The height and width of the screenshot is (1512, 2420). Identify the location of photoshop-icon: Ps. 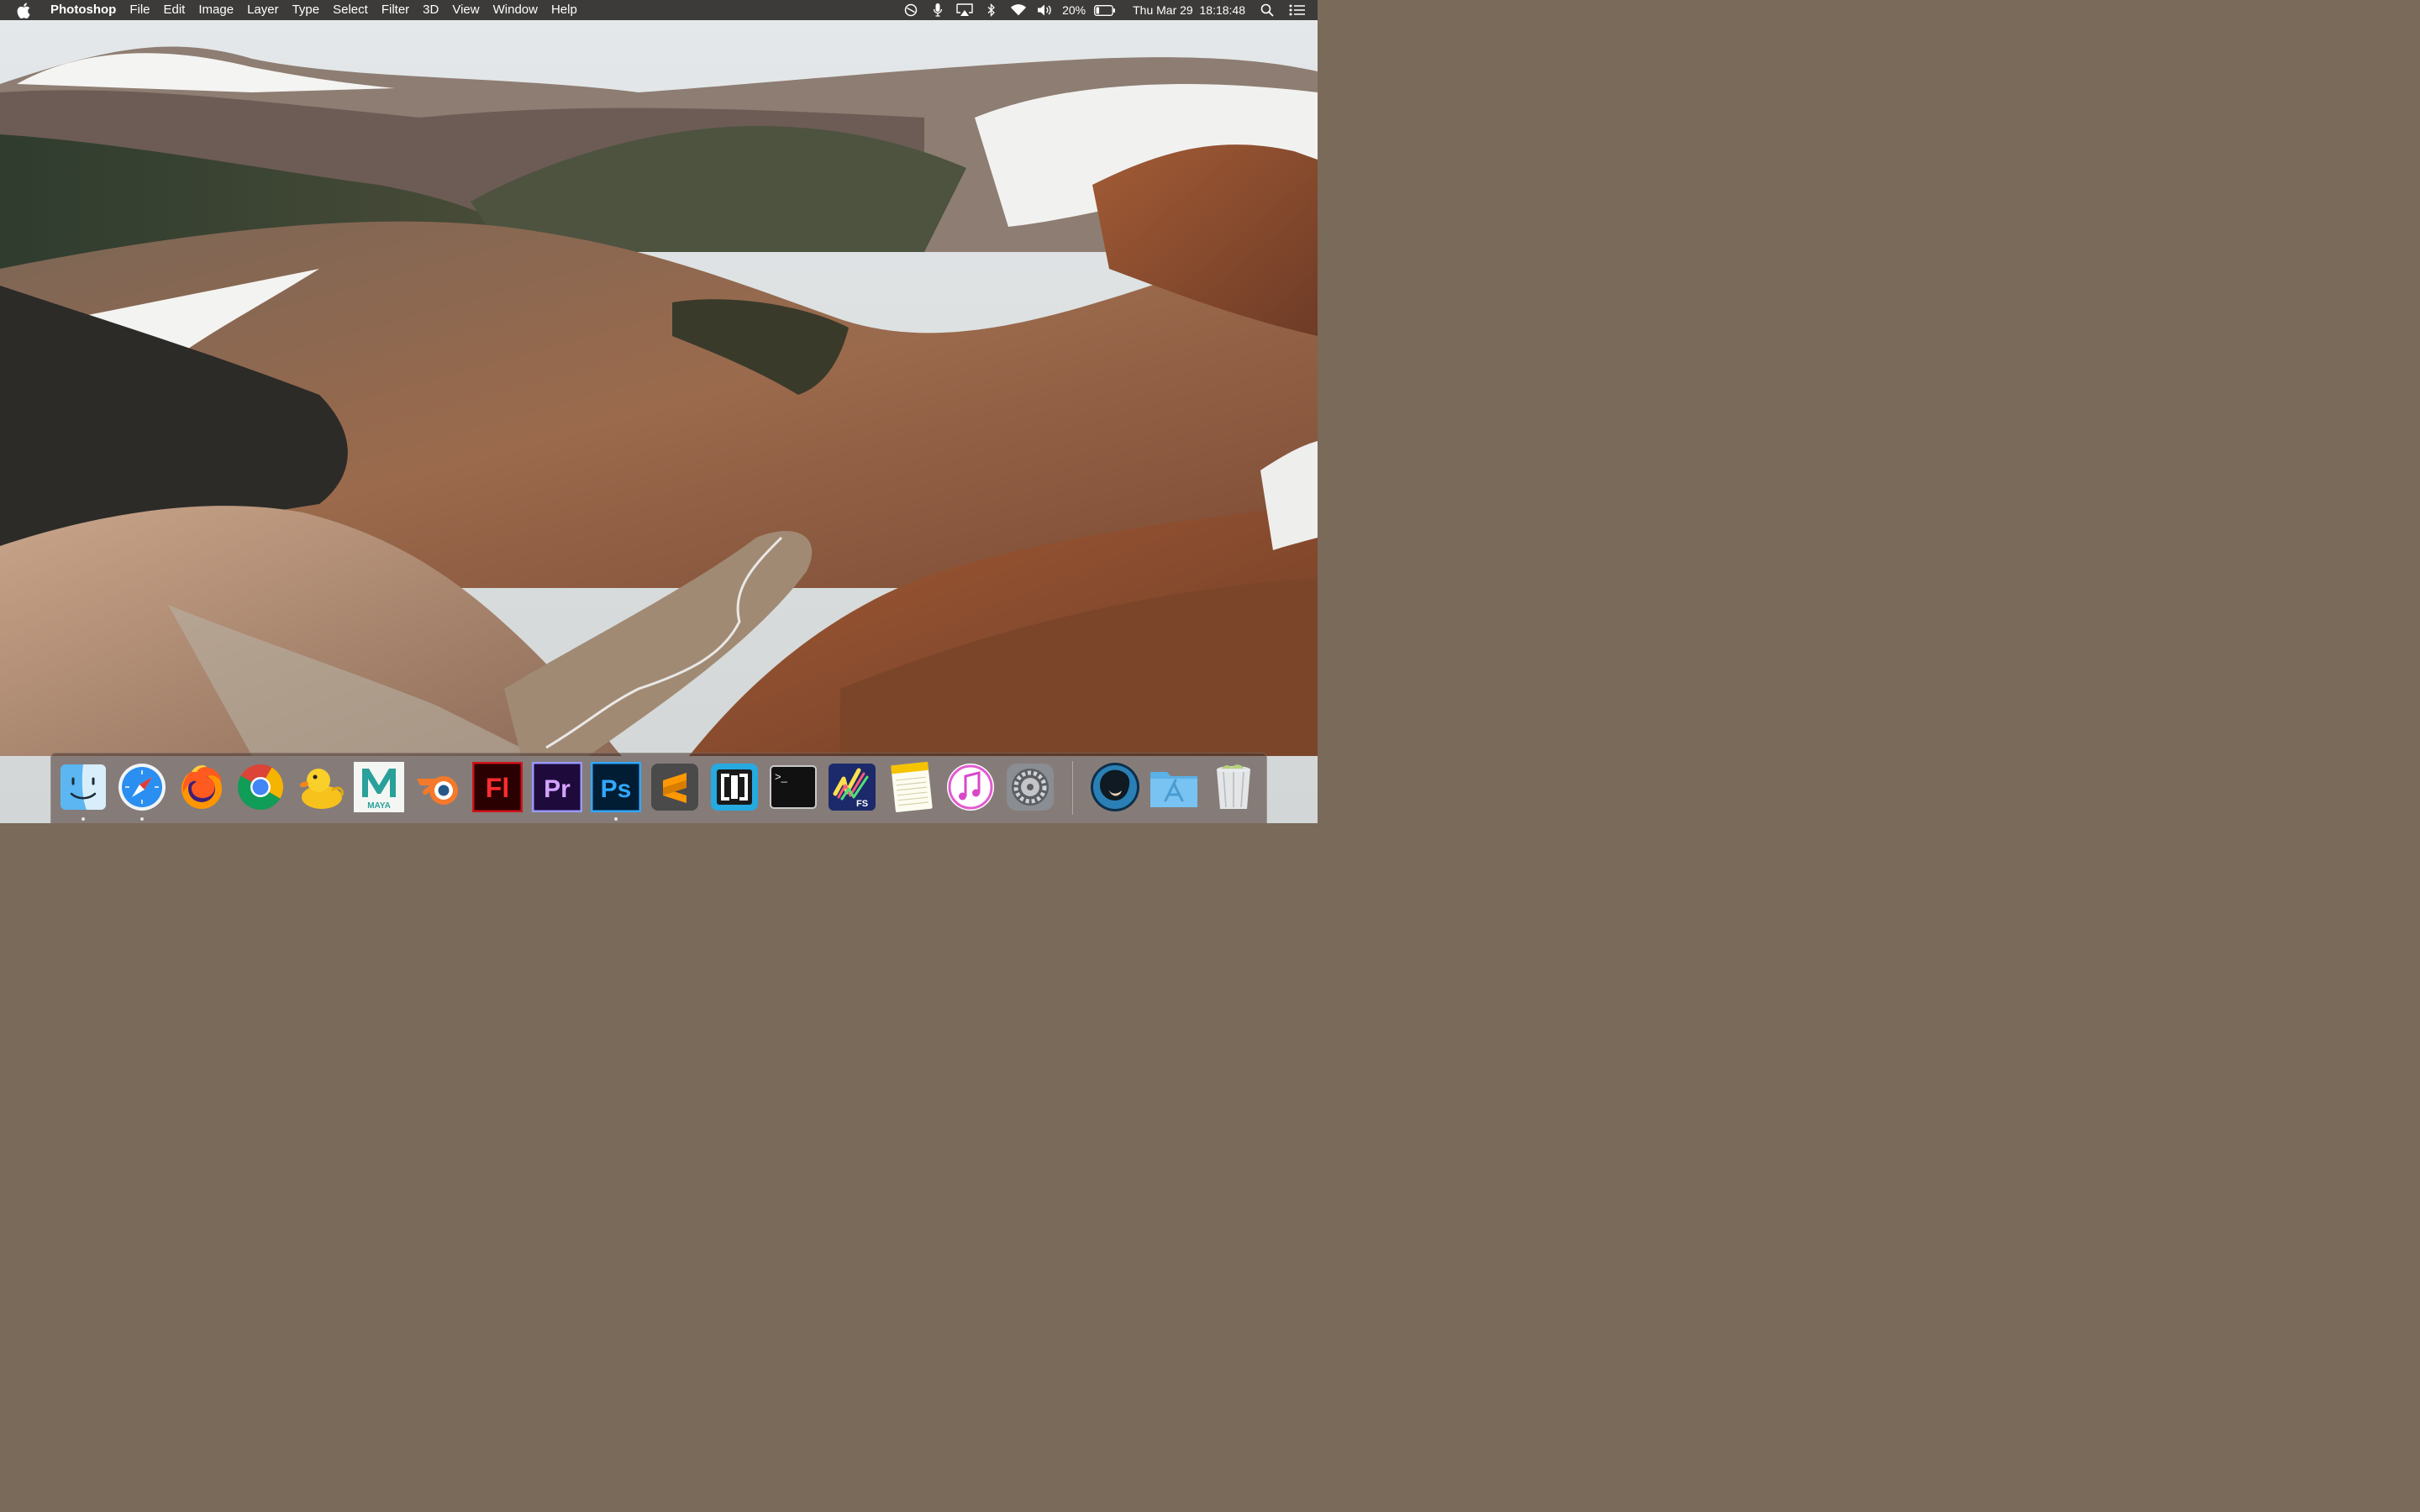
(616, 787).